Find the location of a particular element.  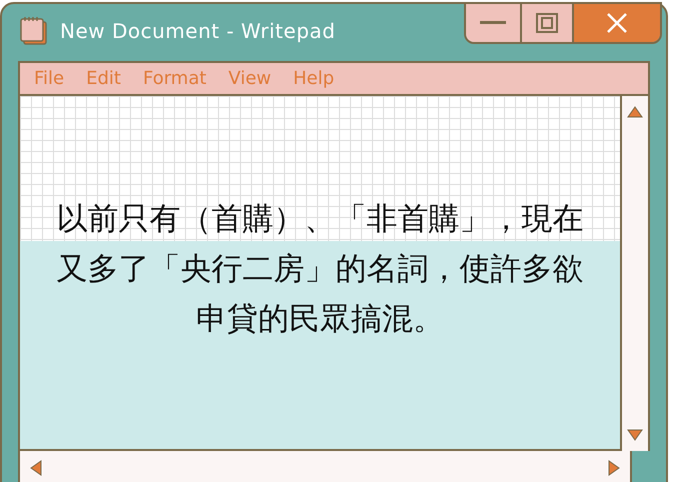

close-button is located at coordinates (617, 23).